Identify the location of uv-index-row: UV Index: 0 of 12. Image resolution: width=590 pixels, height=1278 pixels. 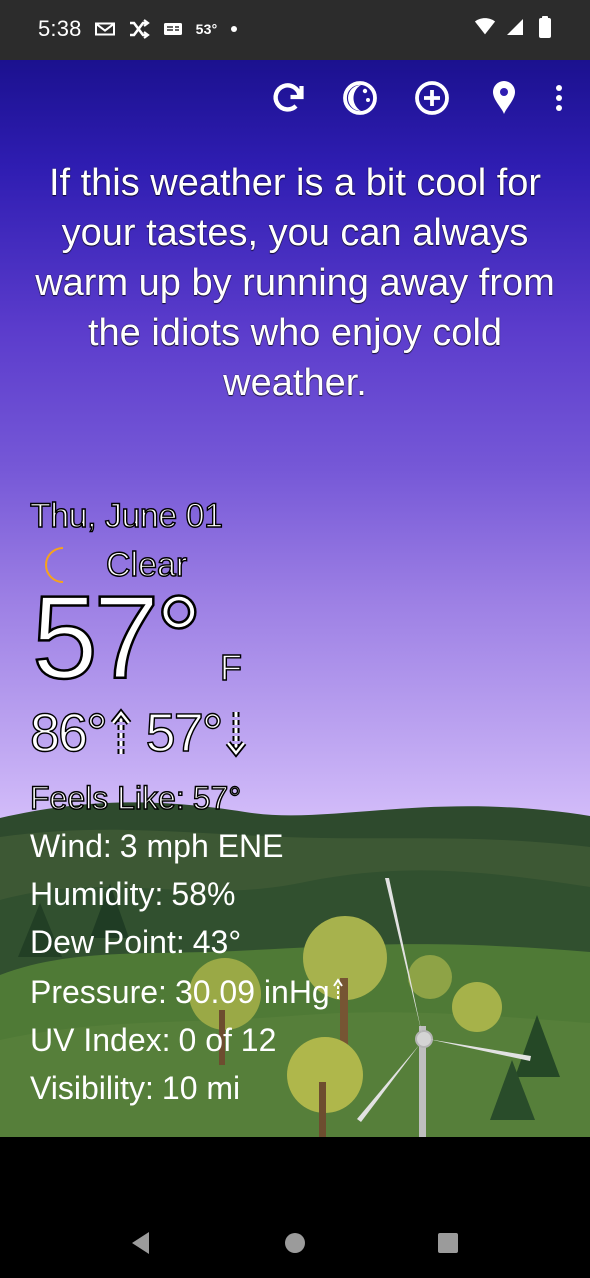
(300, 1040).